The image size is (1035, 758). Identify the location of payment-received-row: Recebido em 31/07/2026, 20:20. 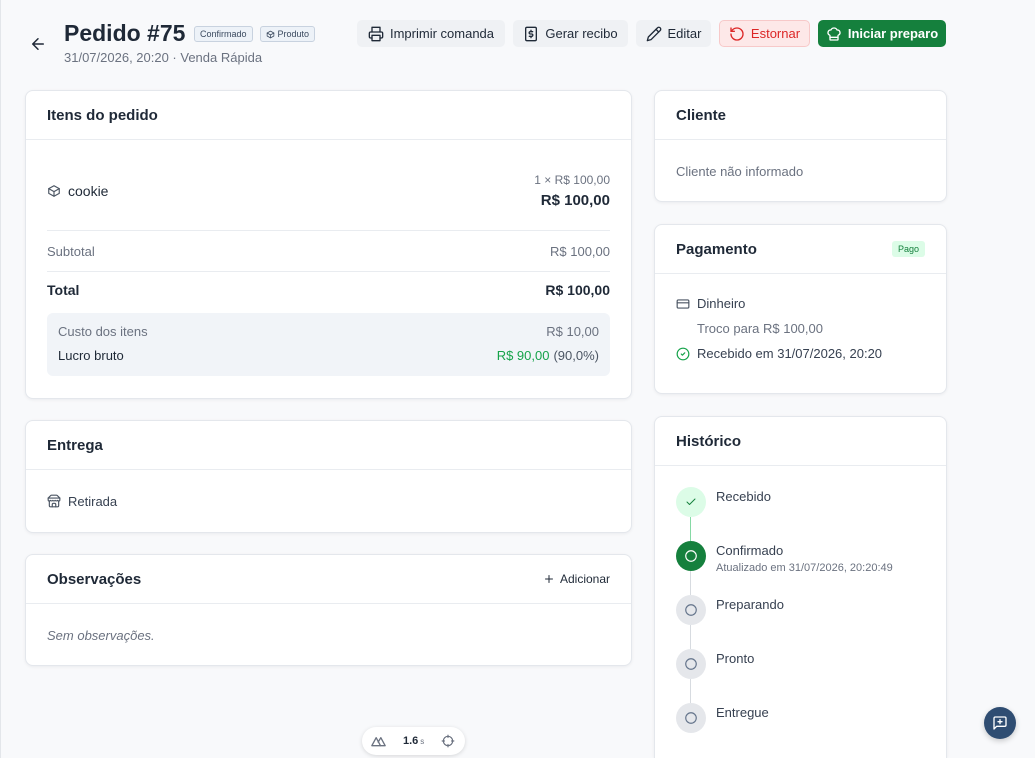
(800, 353).